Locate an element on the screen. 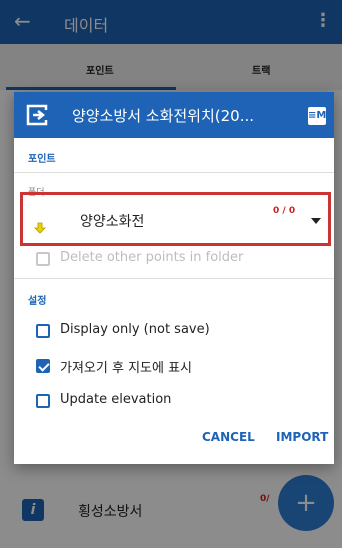 The width and height of the screenshot is (342, 548). folder-selector-highlight is located at coordinates (175, 219).